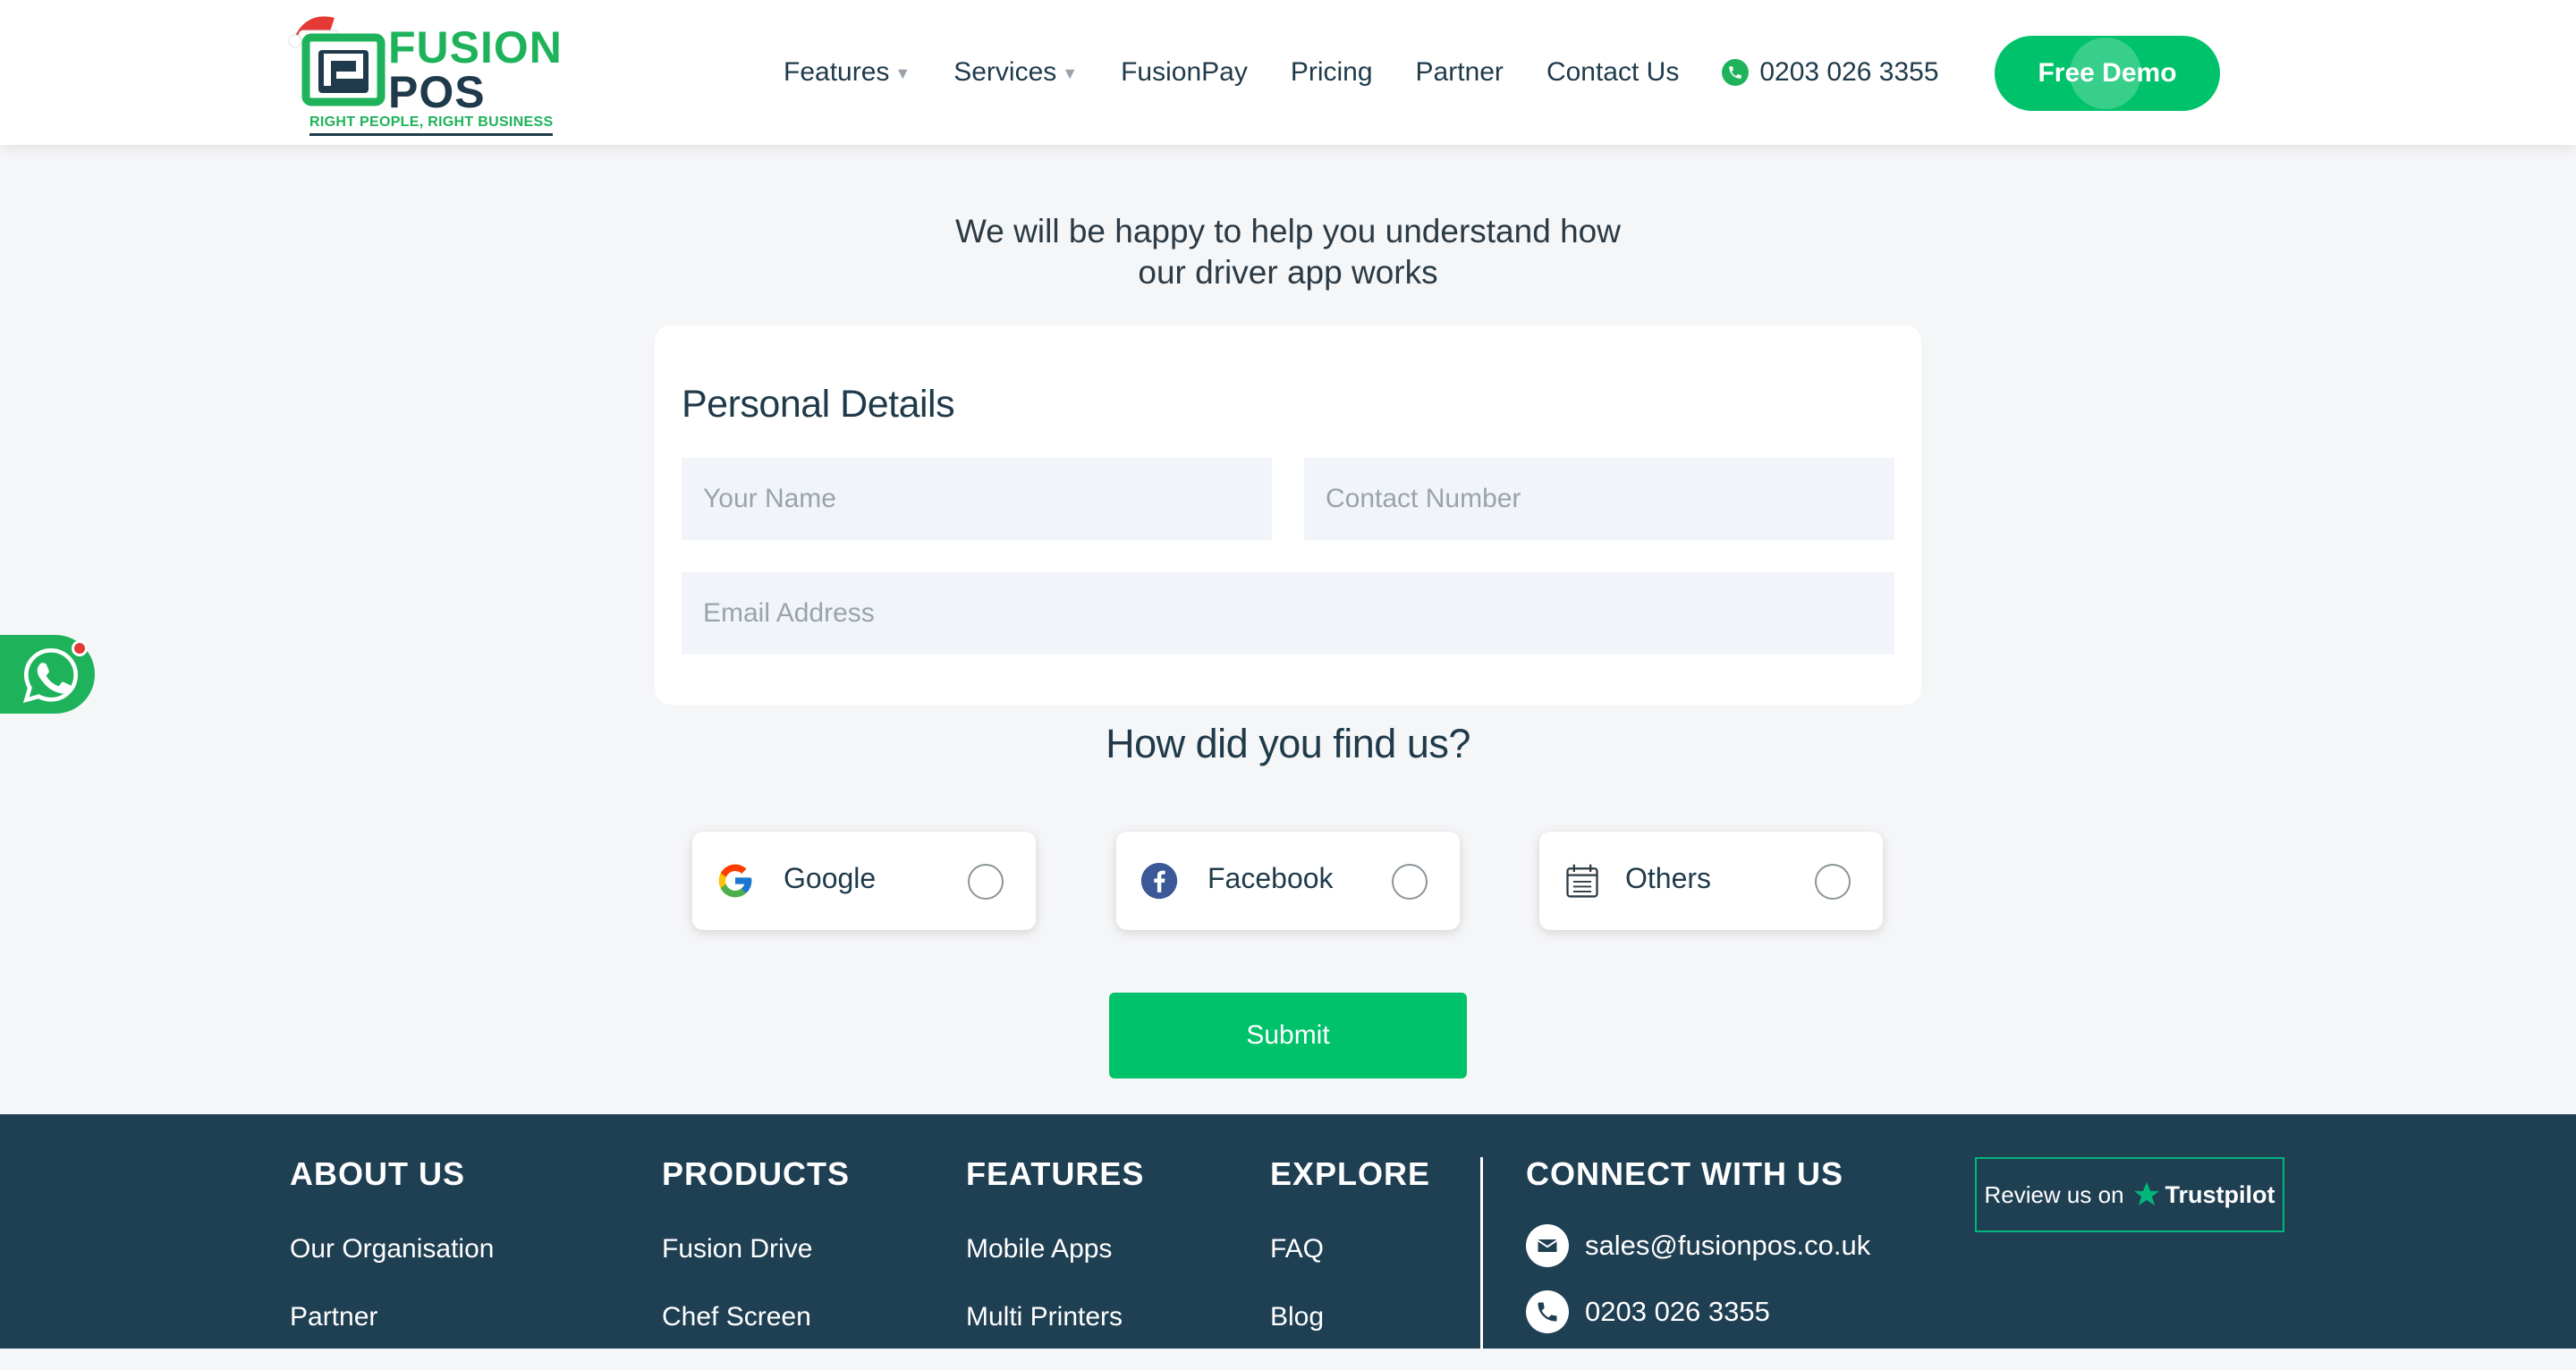 The image size is (2576, 1370). I want to click on personal-details-card: Personal Details, so click(1288, 515).